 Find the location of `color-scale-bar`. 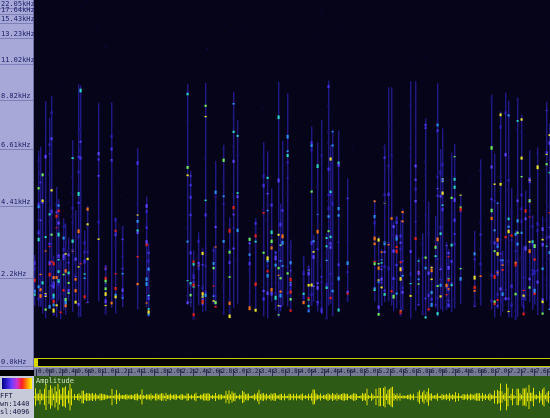

color-scale-bar is located at coordinates (17, 383).